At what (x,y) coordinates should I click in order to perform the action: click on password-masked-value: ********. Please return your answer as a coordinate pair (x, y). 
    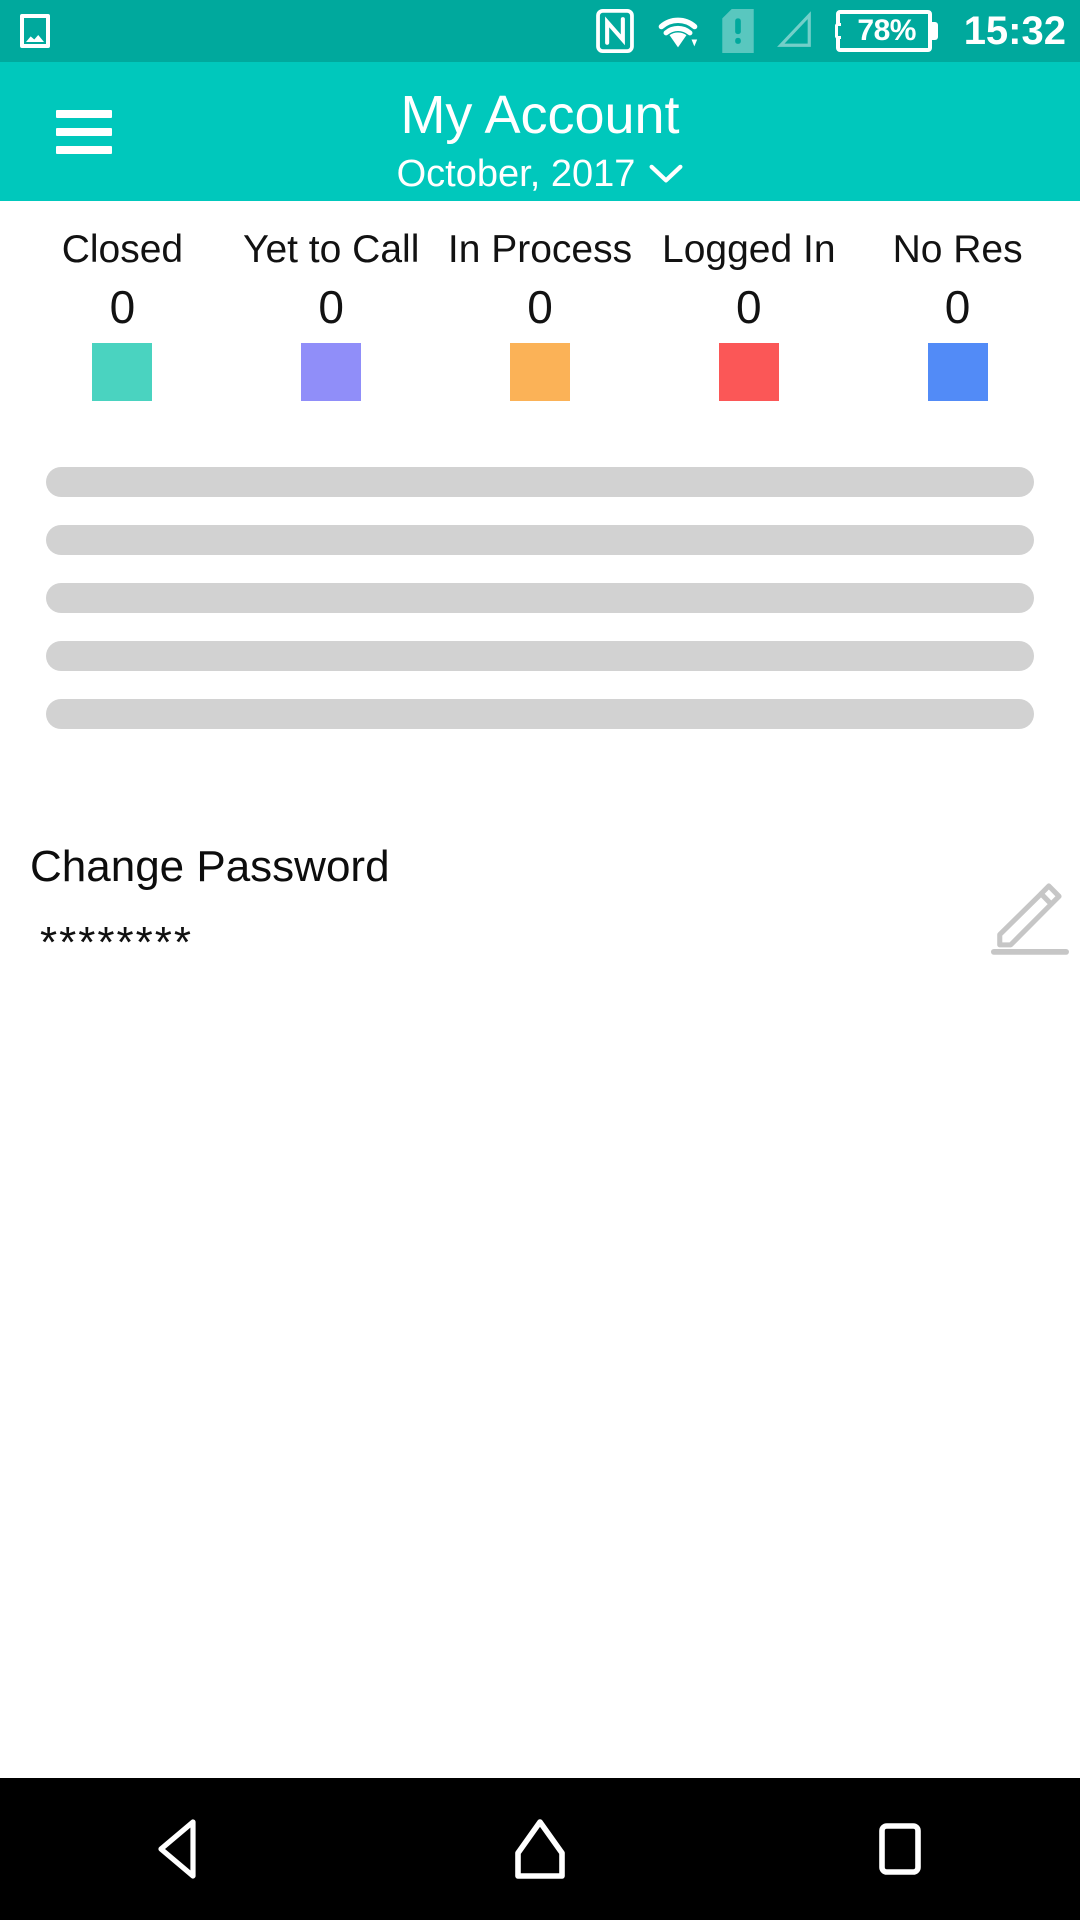
    Looking at the image, I should click on (116, 942).